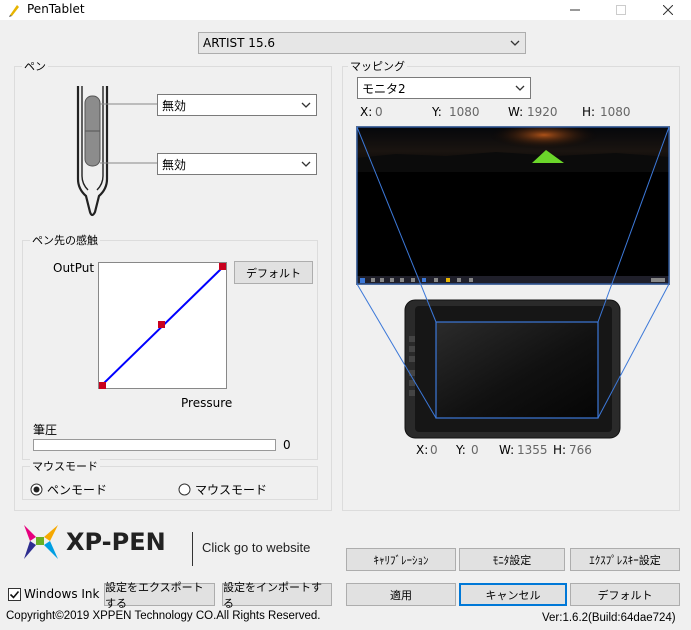 The height and width of the screenshot is (630, 691). What do you see at coordinates (625, 594) in the screenshot?
I see `default-button: デフォルト` at bounding box center [625, 594].